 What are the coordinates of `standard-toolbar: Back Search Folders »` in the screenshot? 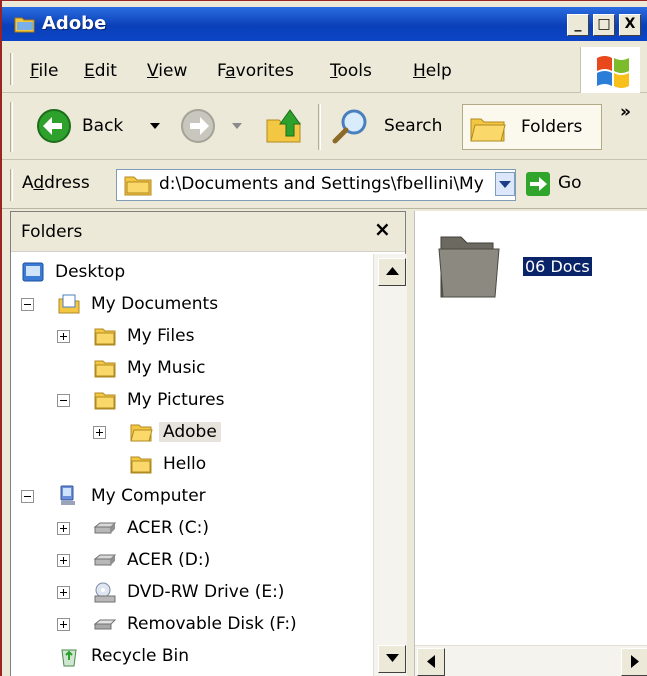 It's located at (324, 127).